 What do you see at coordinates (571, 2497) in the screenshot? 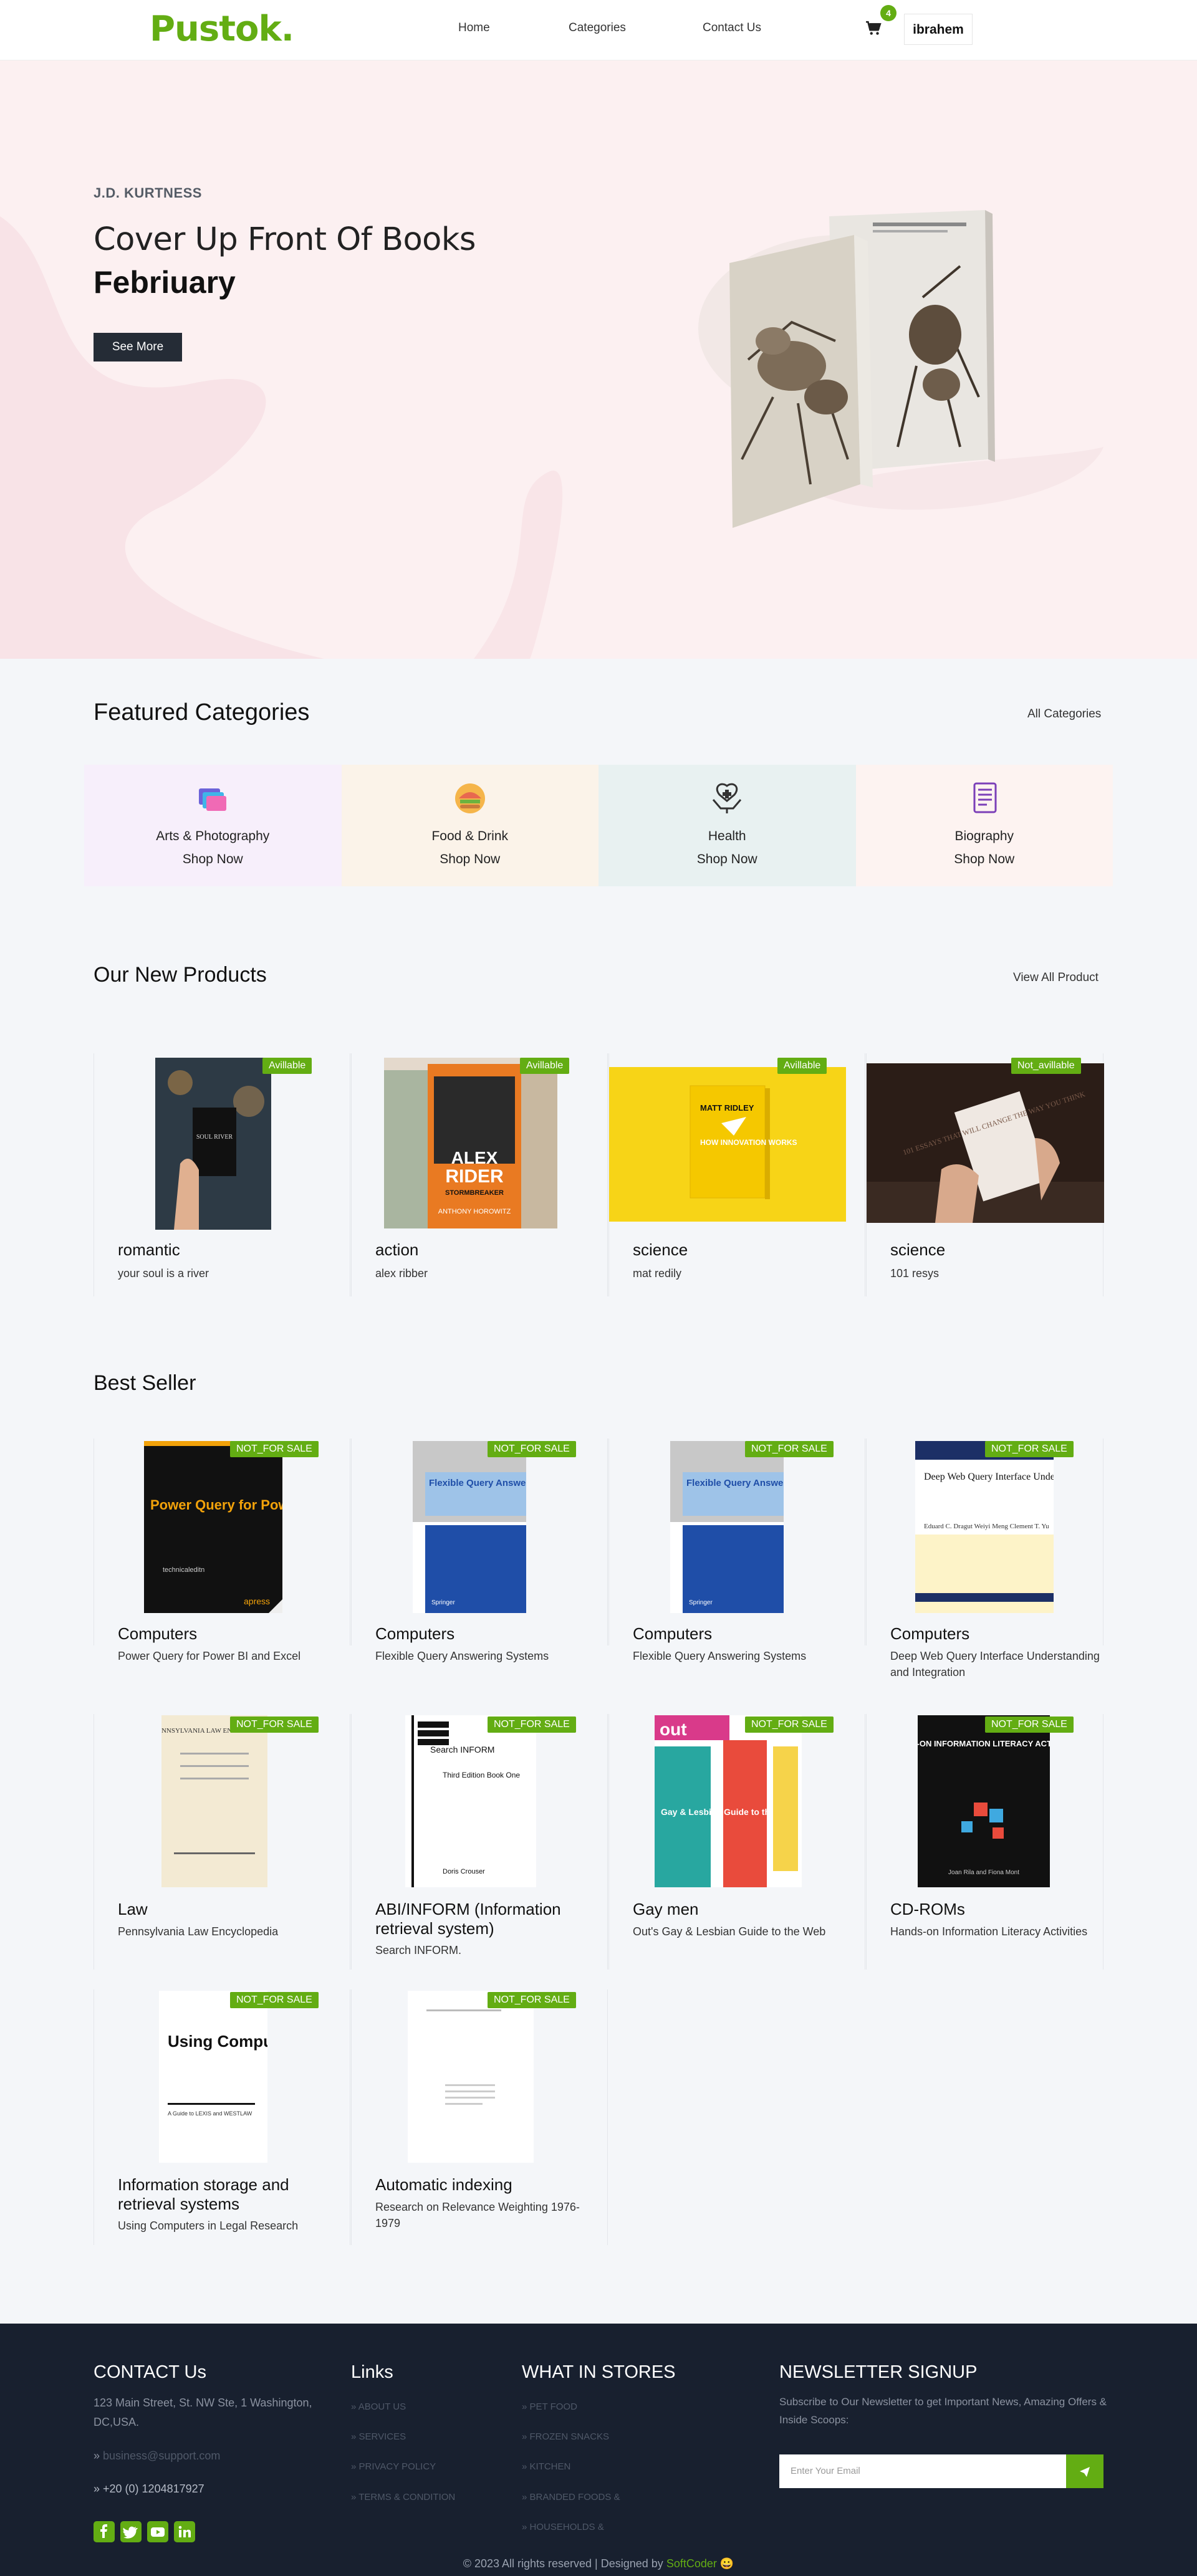
I see `store-link: » BRANDED FOODS &` at bounding box center [571, 2497].